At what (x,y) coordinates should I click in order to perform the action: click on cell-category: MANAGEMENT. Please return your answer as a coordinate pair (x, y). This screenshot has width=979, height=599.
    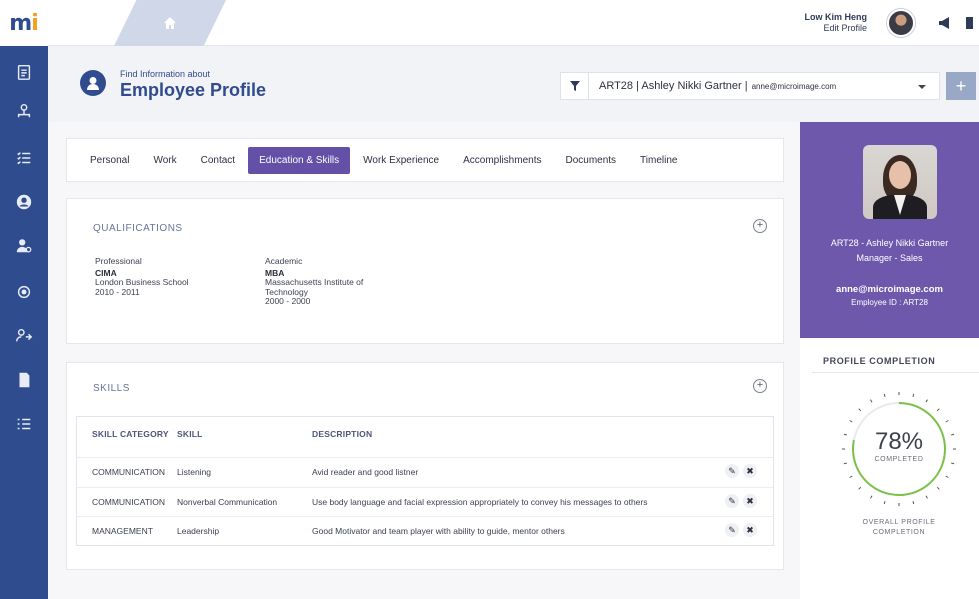
    Looking at the image, I should click on (122, 531).